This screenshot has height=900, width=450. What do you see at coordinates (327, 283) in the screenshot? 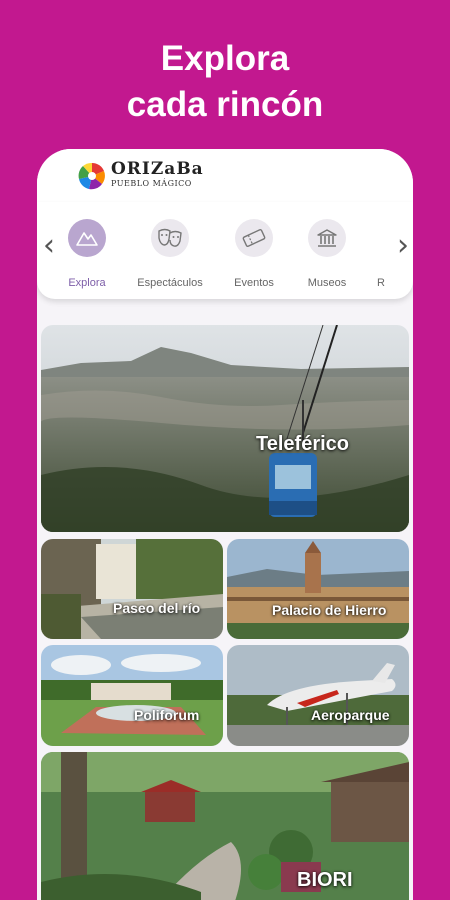
I see `category-label: Museos` at bounding box center [327, 283].